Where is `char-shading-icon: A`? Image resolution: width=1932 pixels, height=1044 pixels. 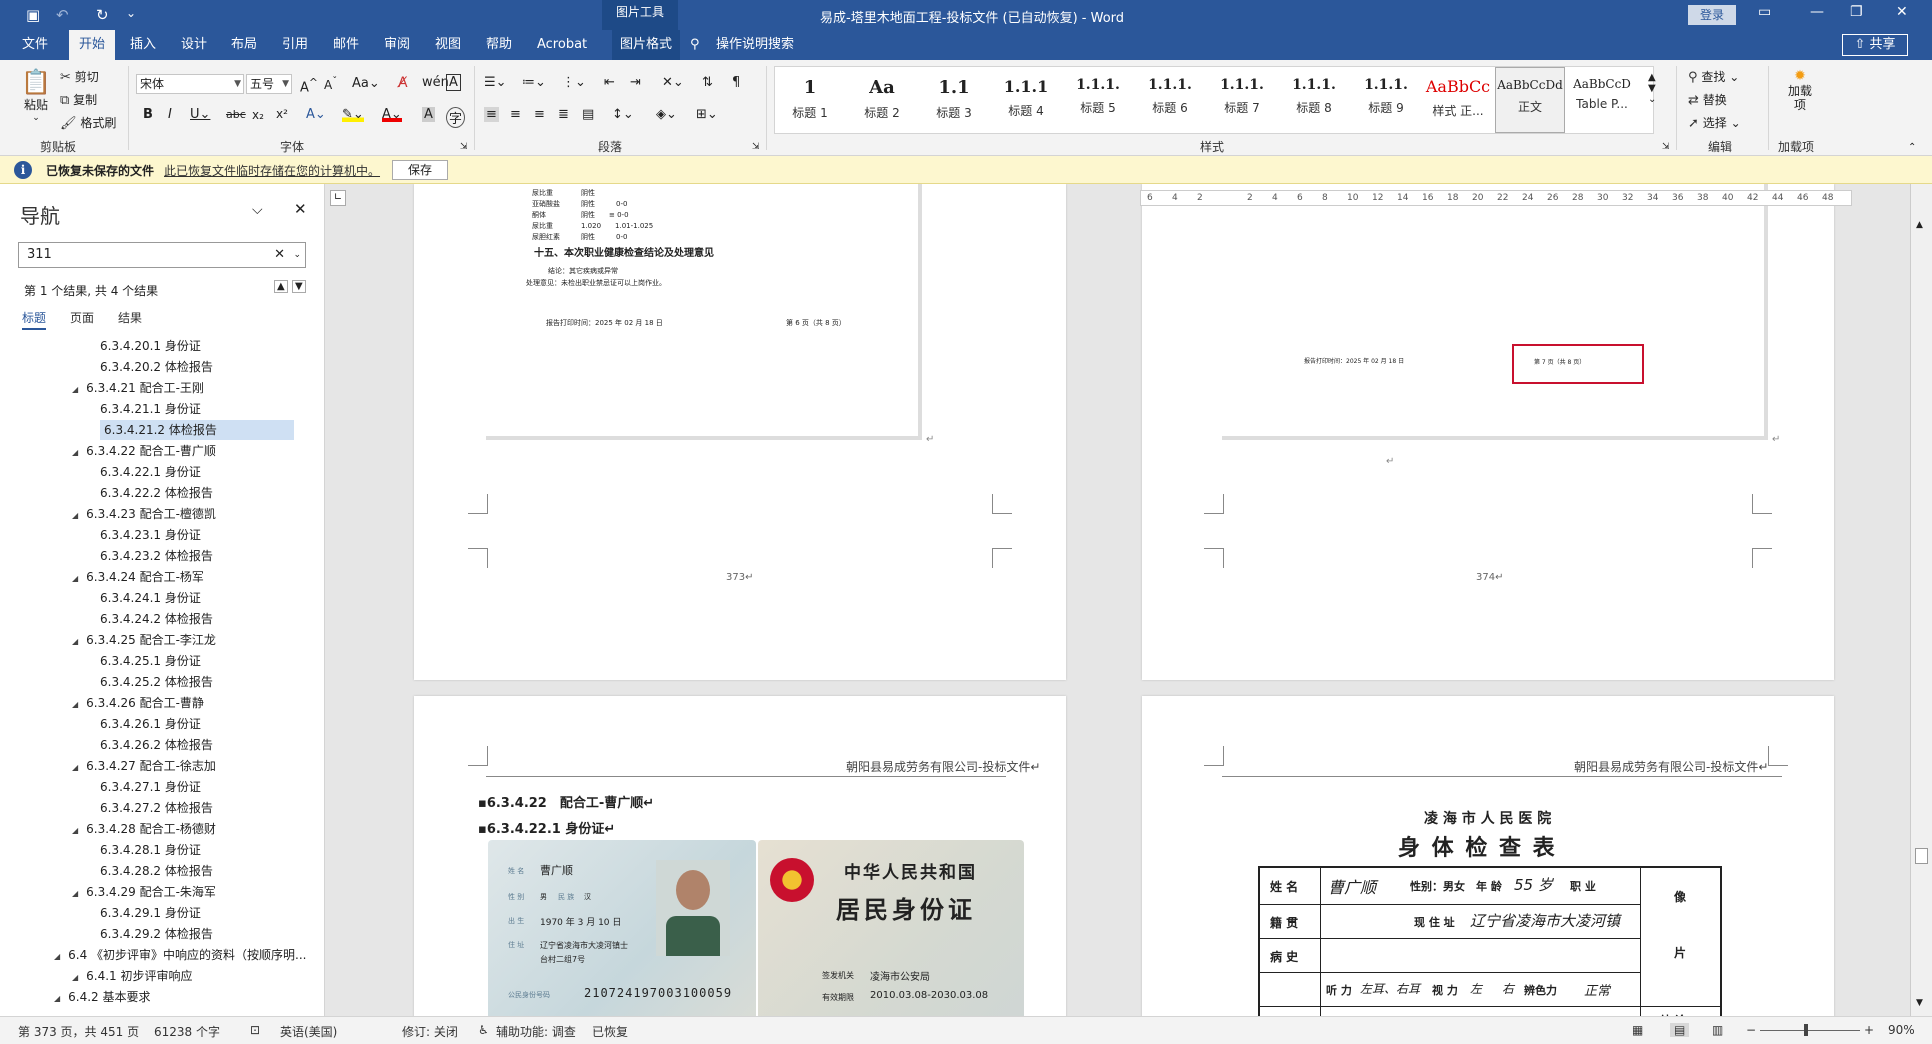 char-shading-icon: A is located at coordinates (428, 114).